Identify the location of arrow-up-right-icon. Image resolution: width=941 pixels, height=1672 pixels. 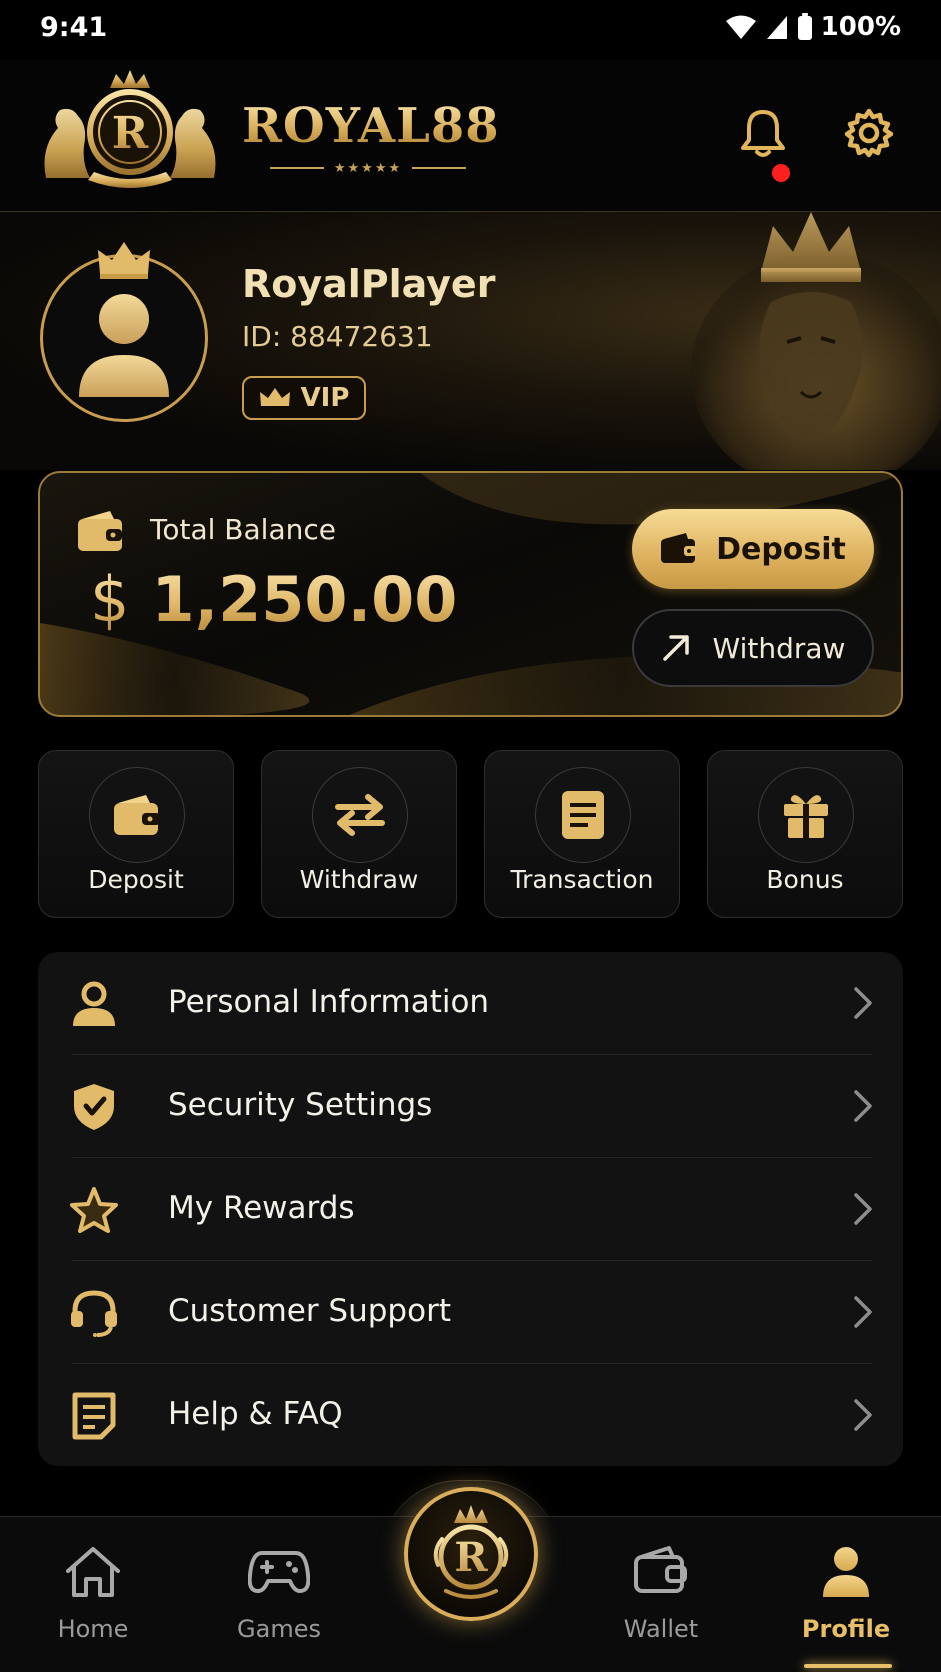
(675, 648).